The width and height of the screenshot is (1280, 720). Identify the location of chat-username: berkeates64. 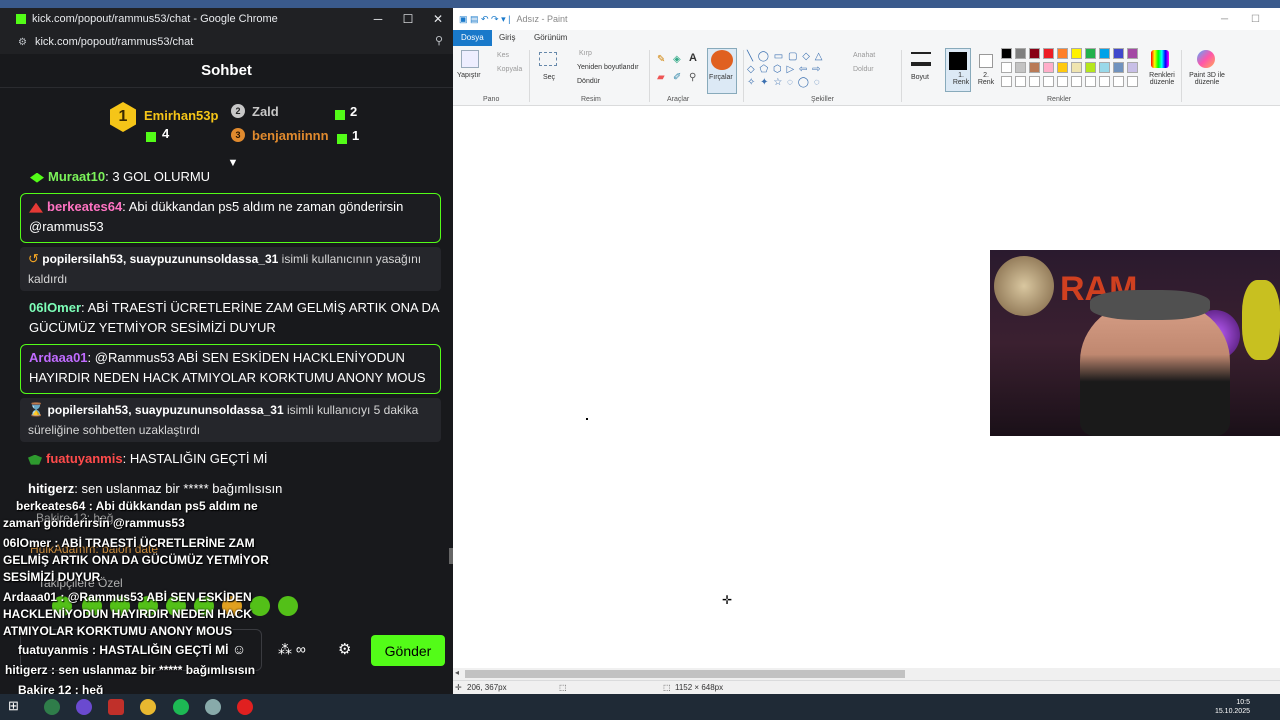
(84, 206).